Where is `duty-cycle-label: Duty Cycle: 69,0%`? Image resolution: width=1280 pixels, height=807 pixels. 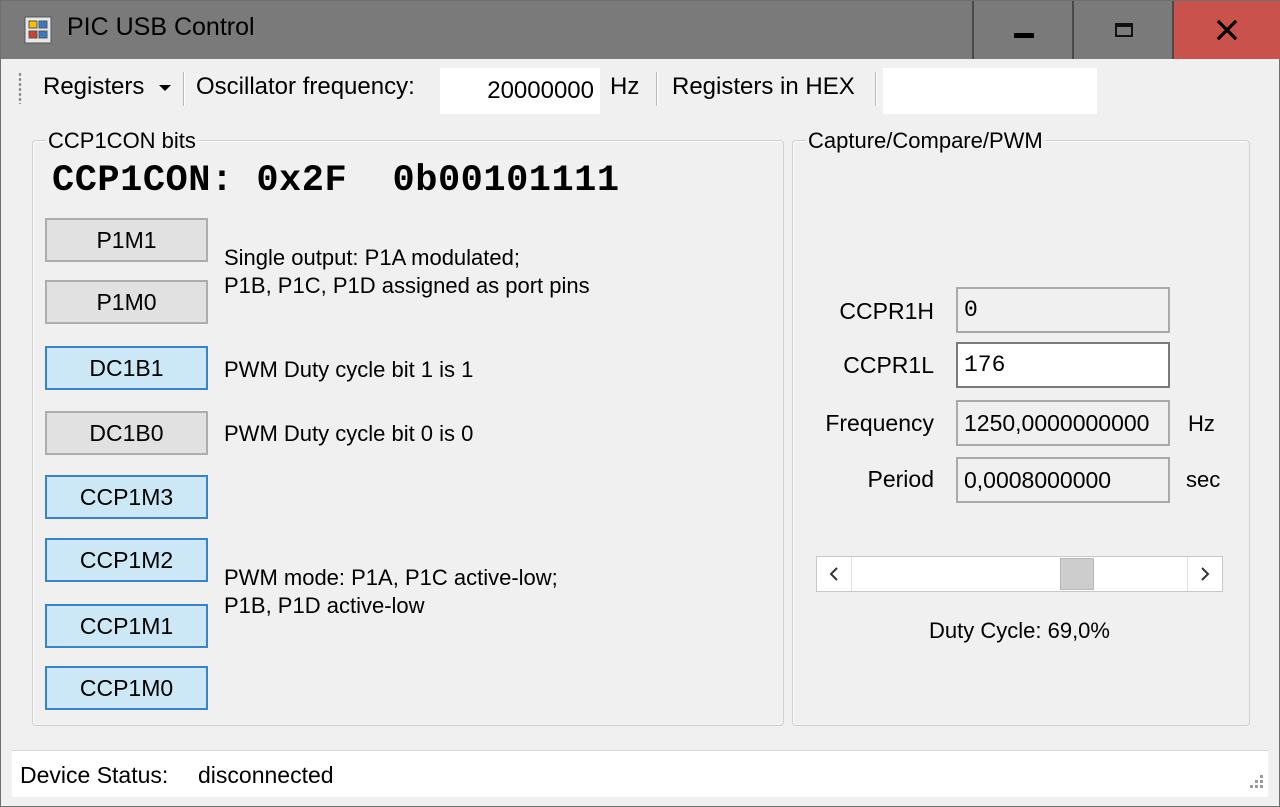 duty-cycle-label: Duty Cycle: 69,0% is located at coordinates (1019, 630).